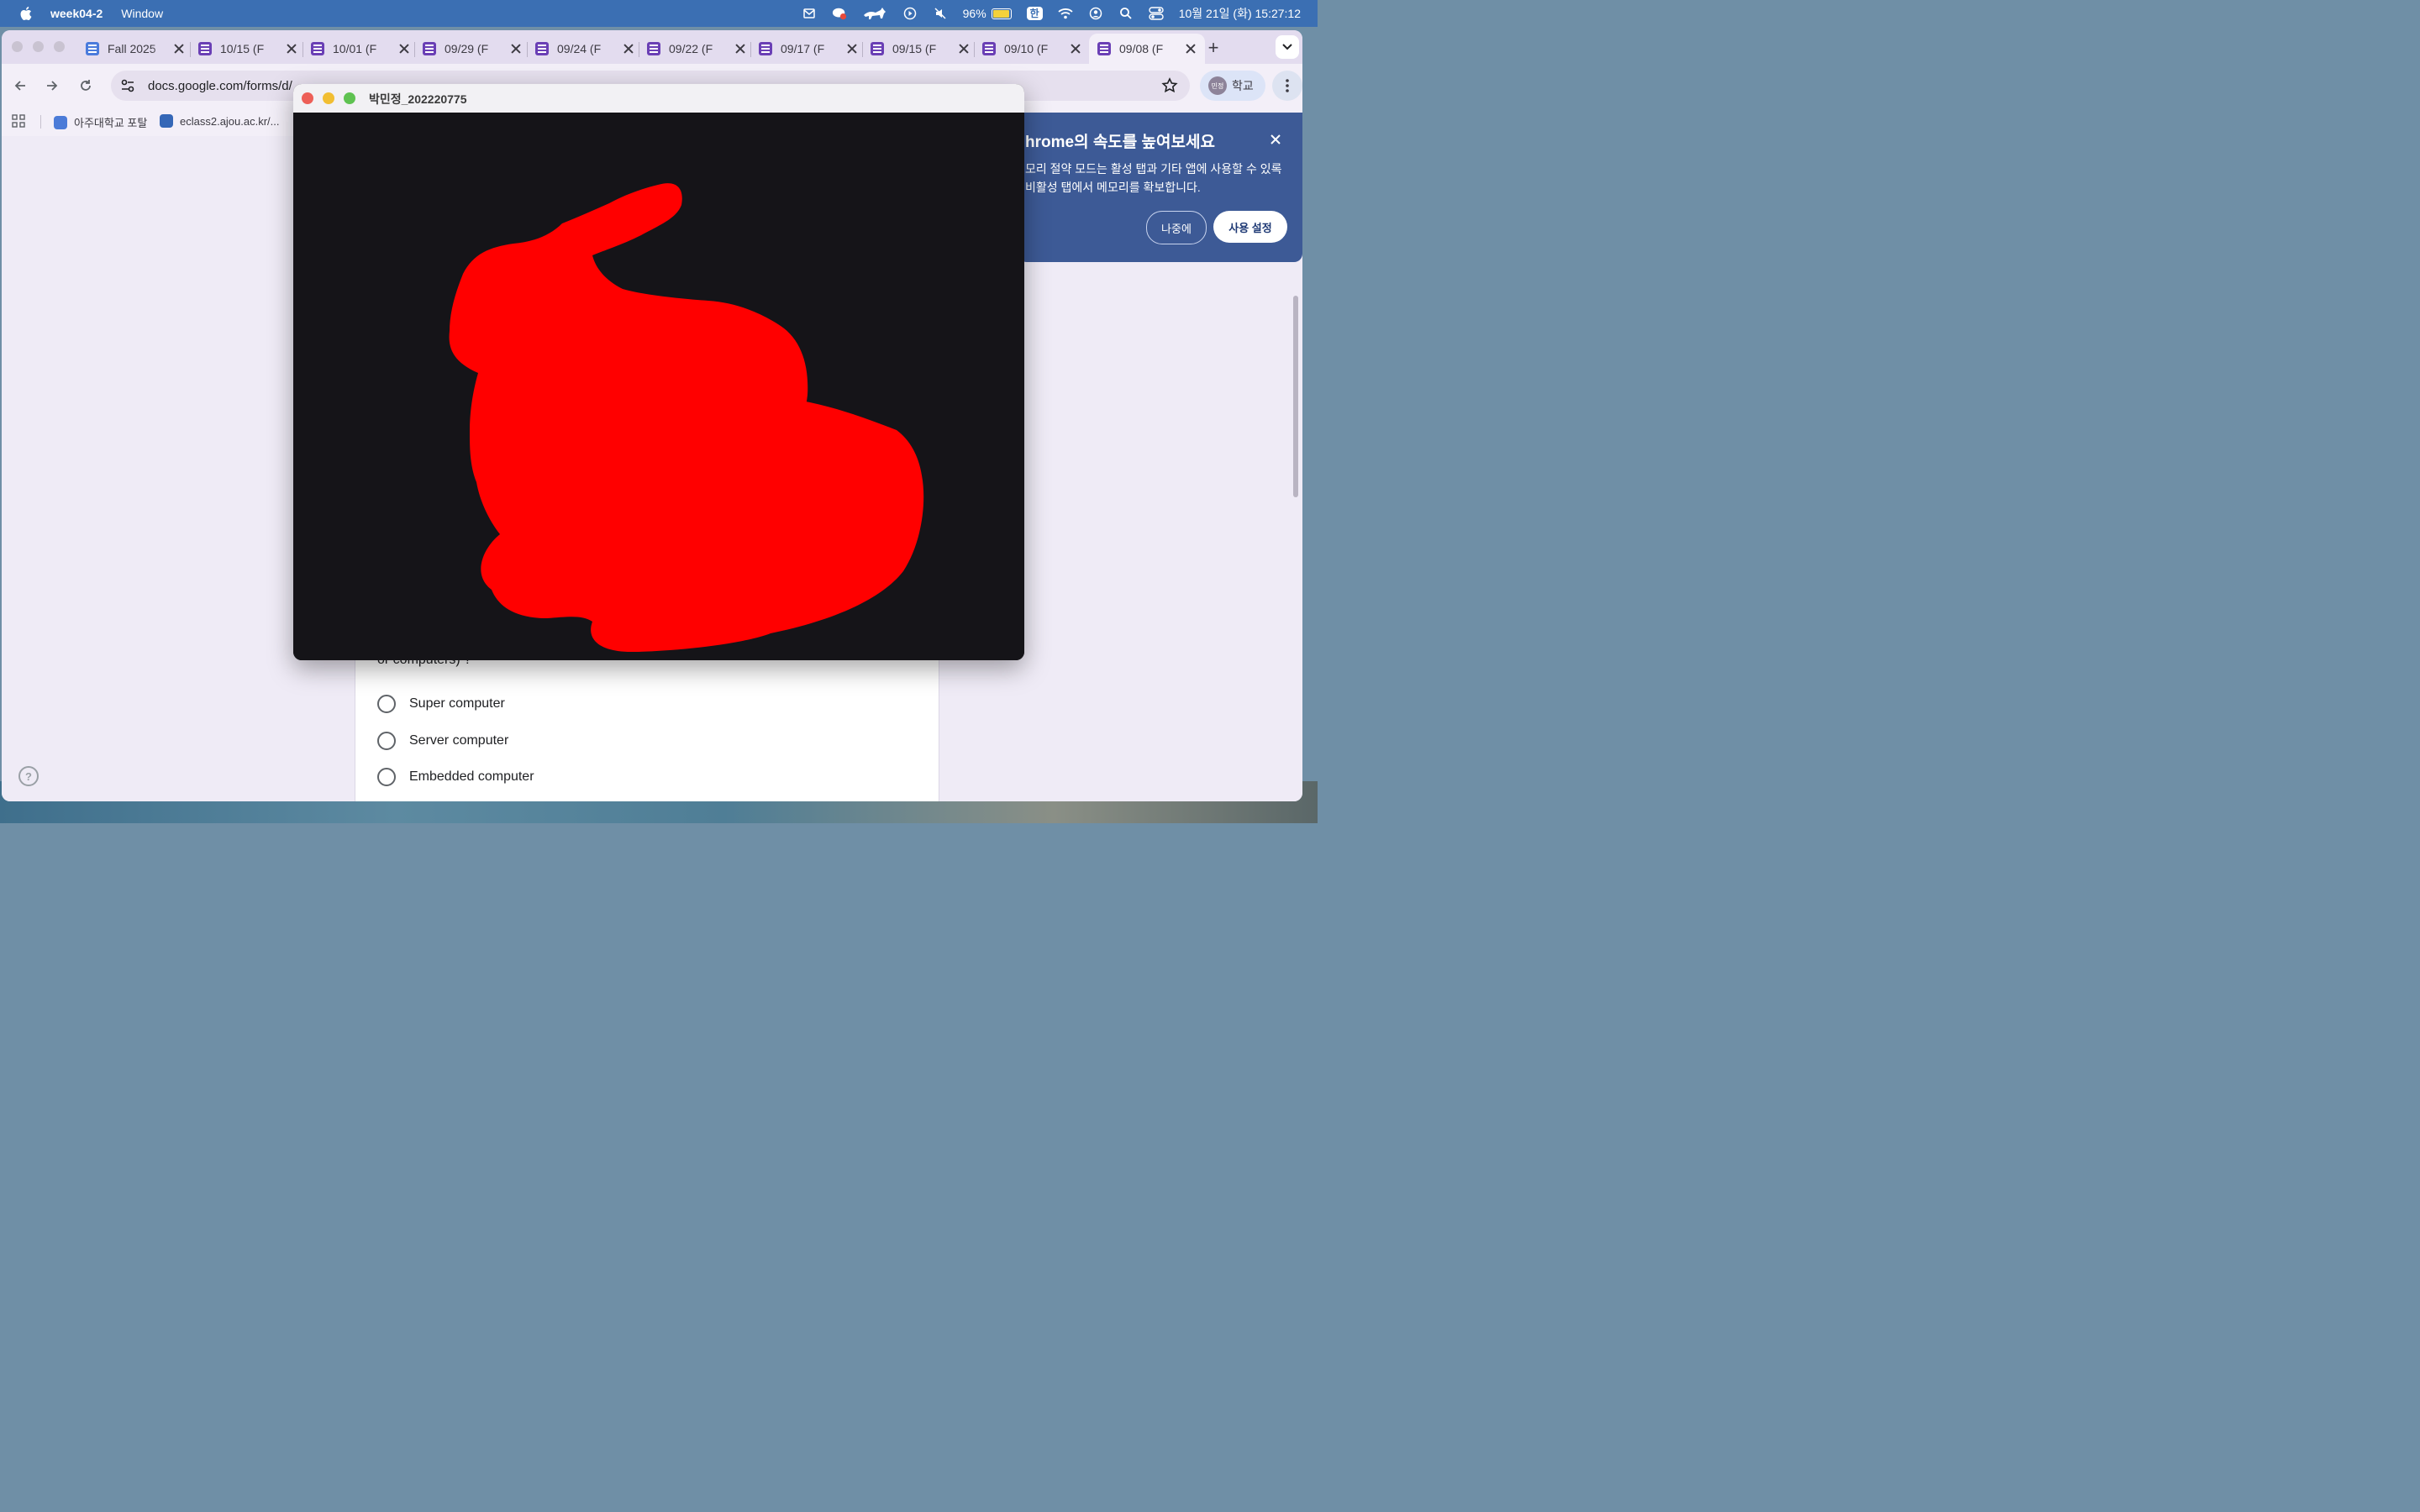 The height and width of the screenshot is (1512, 2420). I want to click on battery-fill, so click(1000, 13).